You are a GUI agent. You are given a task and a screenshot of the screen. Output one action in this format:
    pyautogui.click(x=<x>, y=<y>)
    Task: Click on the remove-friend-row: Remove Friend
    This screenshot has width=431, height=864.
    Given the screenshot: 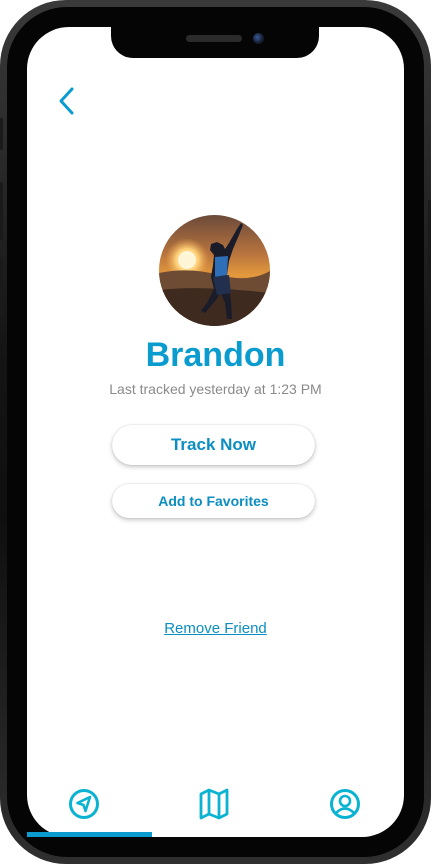 What is the action you would take?
    pyautogui.click(x=215, y=629)
    